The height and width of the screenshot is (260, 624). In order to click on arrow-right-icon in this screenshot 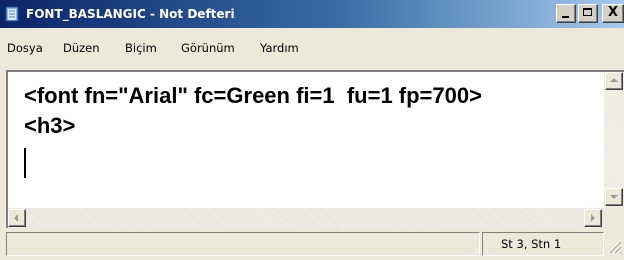, I will do `click(593, 218)`.